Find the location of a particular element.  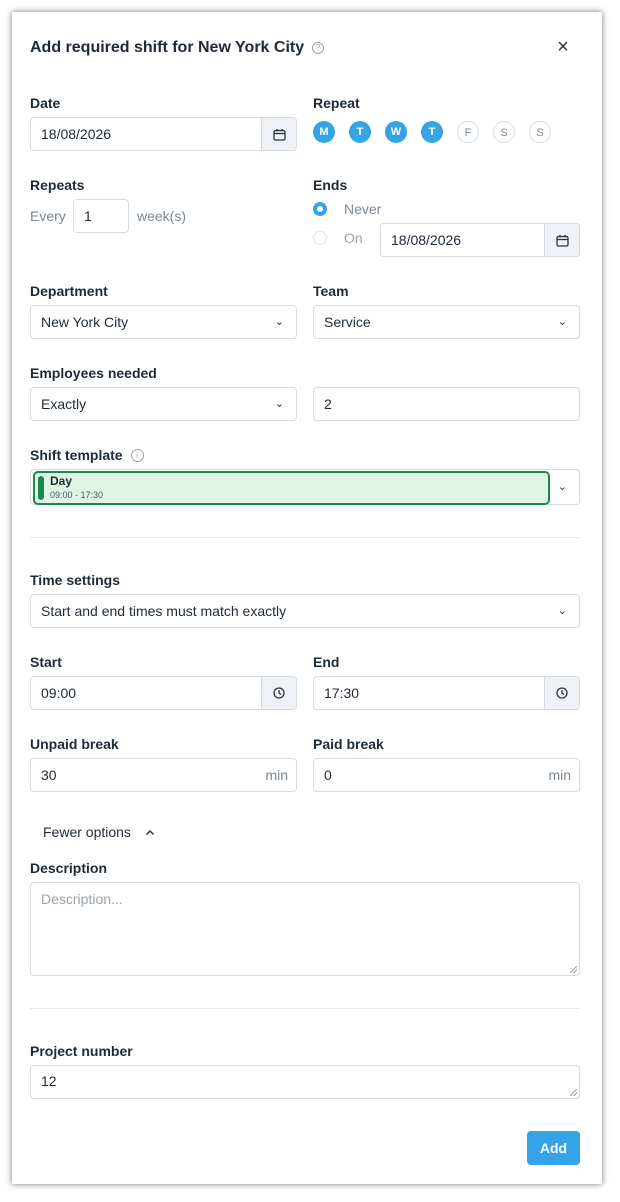

day-toggle-thursday: T is located at coordinates (432, 132).